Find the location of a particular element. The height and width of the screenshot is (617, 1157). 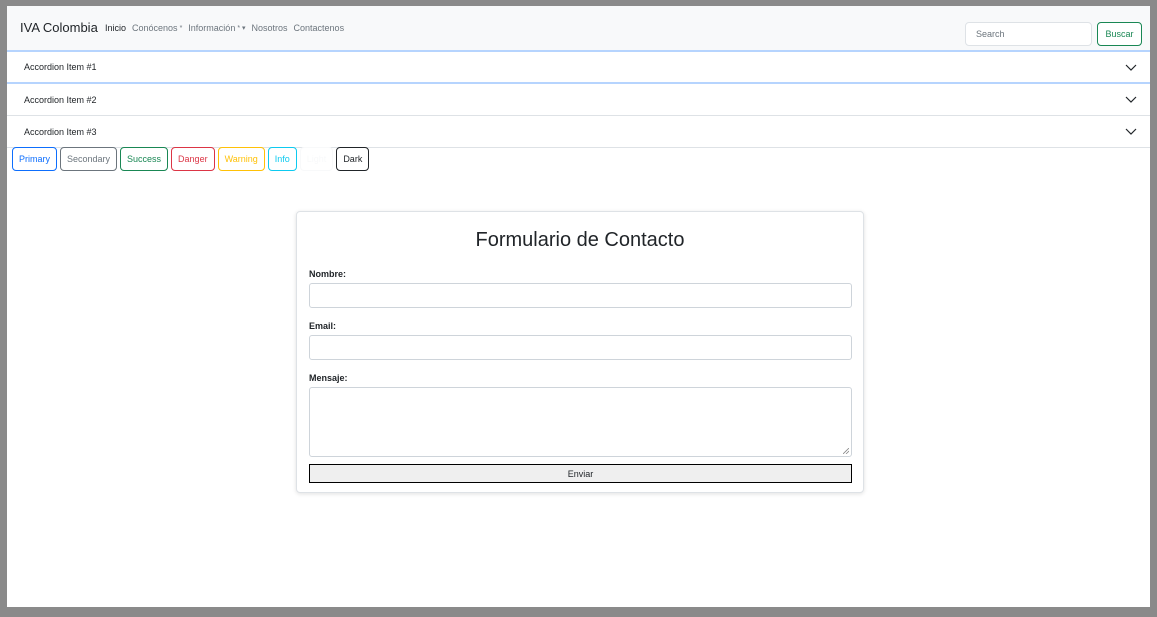

accordion-item-1: Accordion Item #1 is located at coordinates (578, 67).